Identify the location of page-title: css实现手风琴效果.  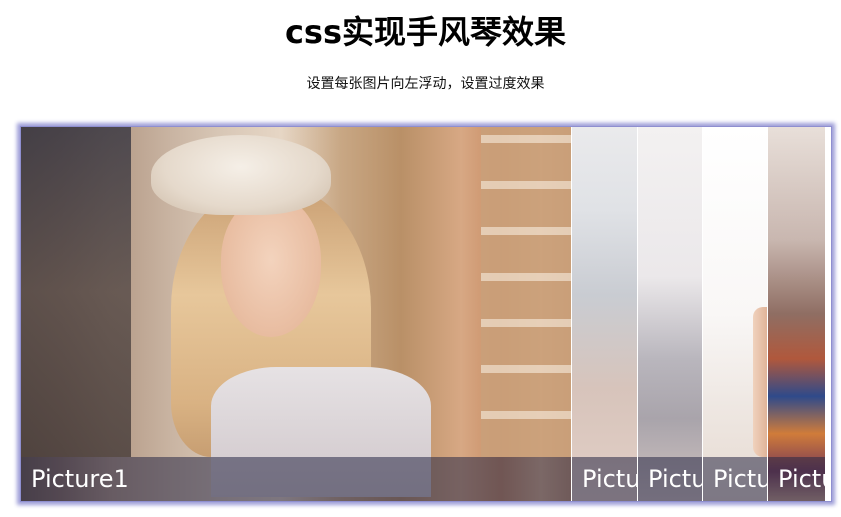
(425, 32).